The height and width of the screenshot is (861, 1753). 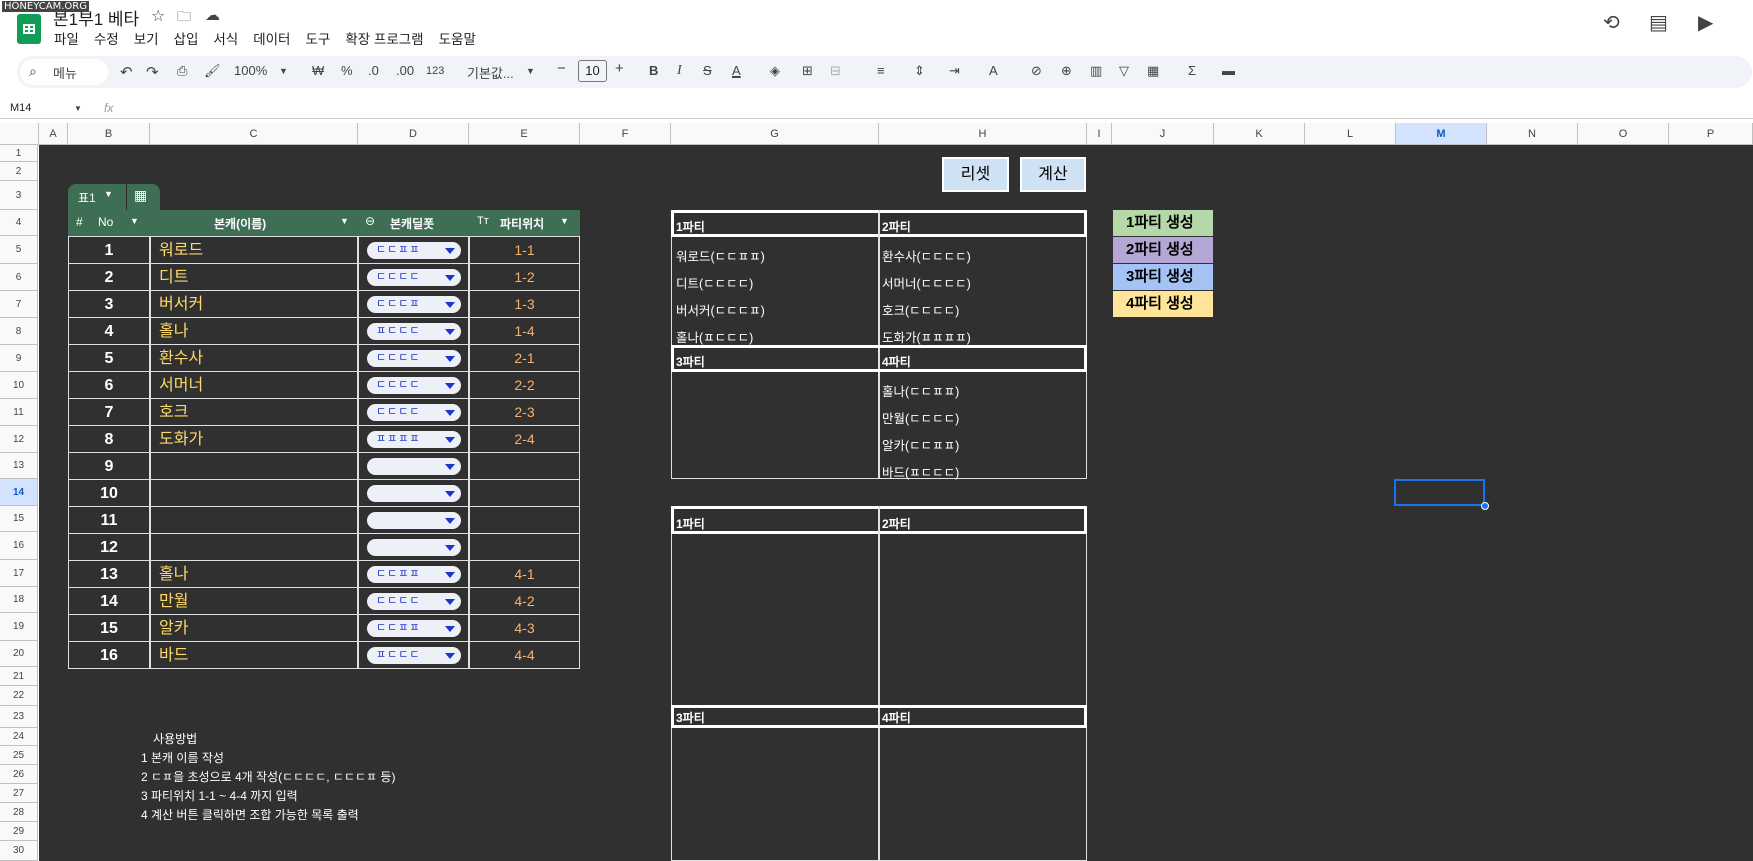 What do you see at coordinates (1228, 70) in the screenshot?
I see `input-tools-icon: ▬` at bounding box center [1228, 70].